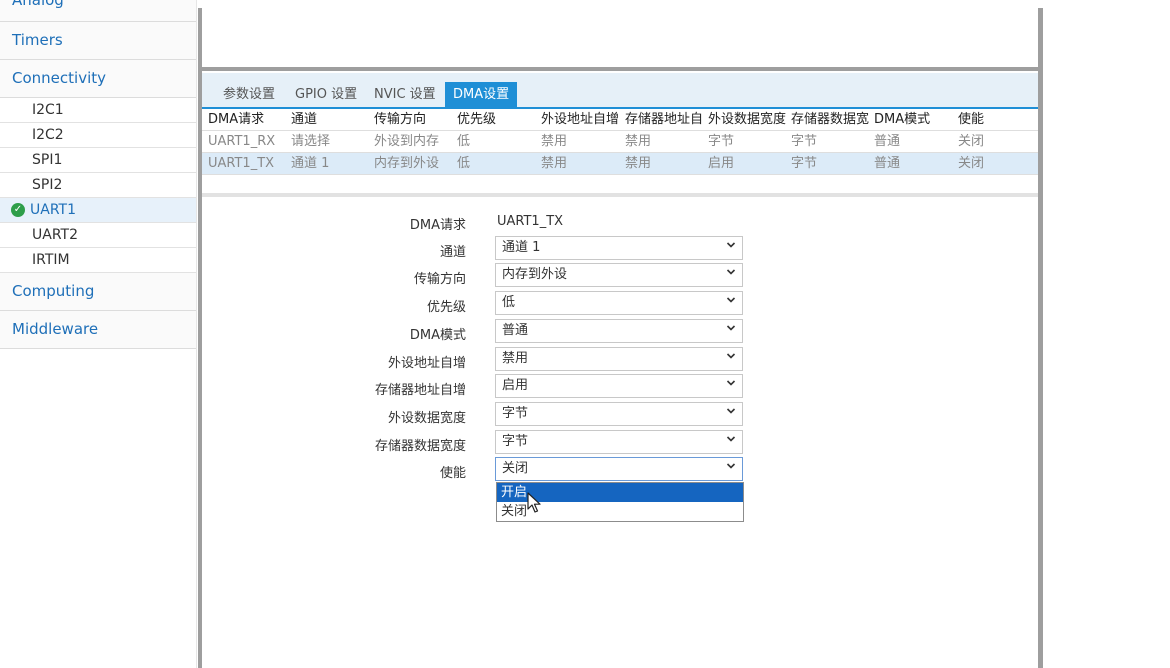 The height and width of the screenshot is (668, 1170). Describe the element at coordinates (420, 390) in the screenshot. I see `memory-increment-label: 存储器地址自增` at that location.